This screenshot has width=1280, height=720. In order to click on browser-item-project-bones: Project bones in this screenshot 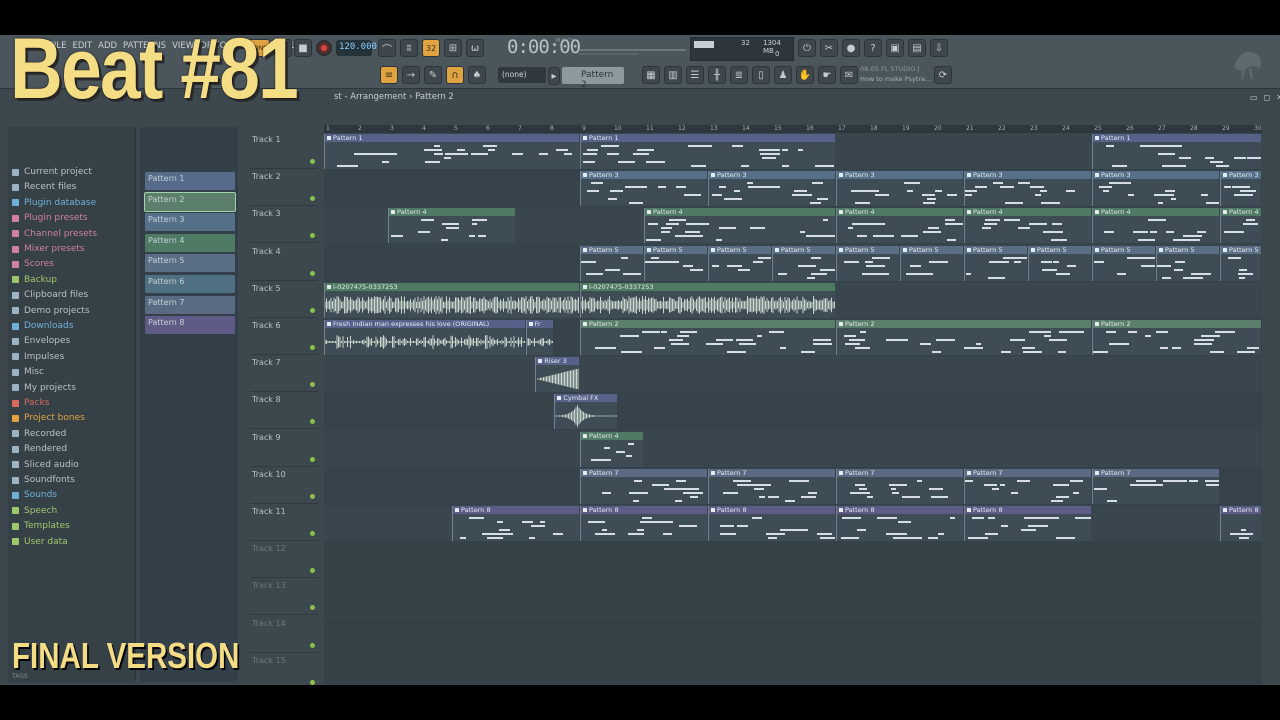, I will do `click(48, 418)`.